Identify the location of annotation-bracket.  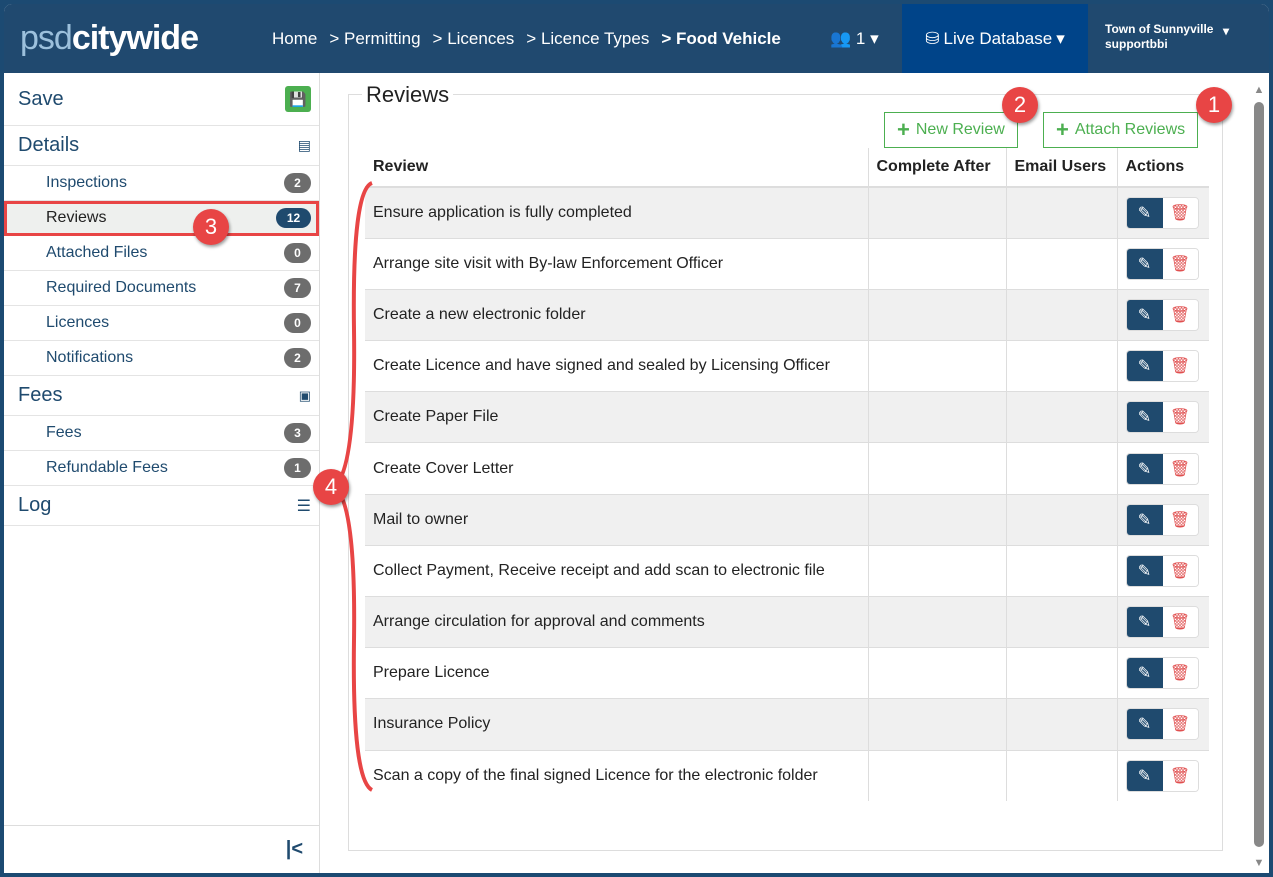
(352, 486).